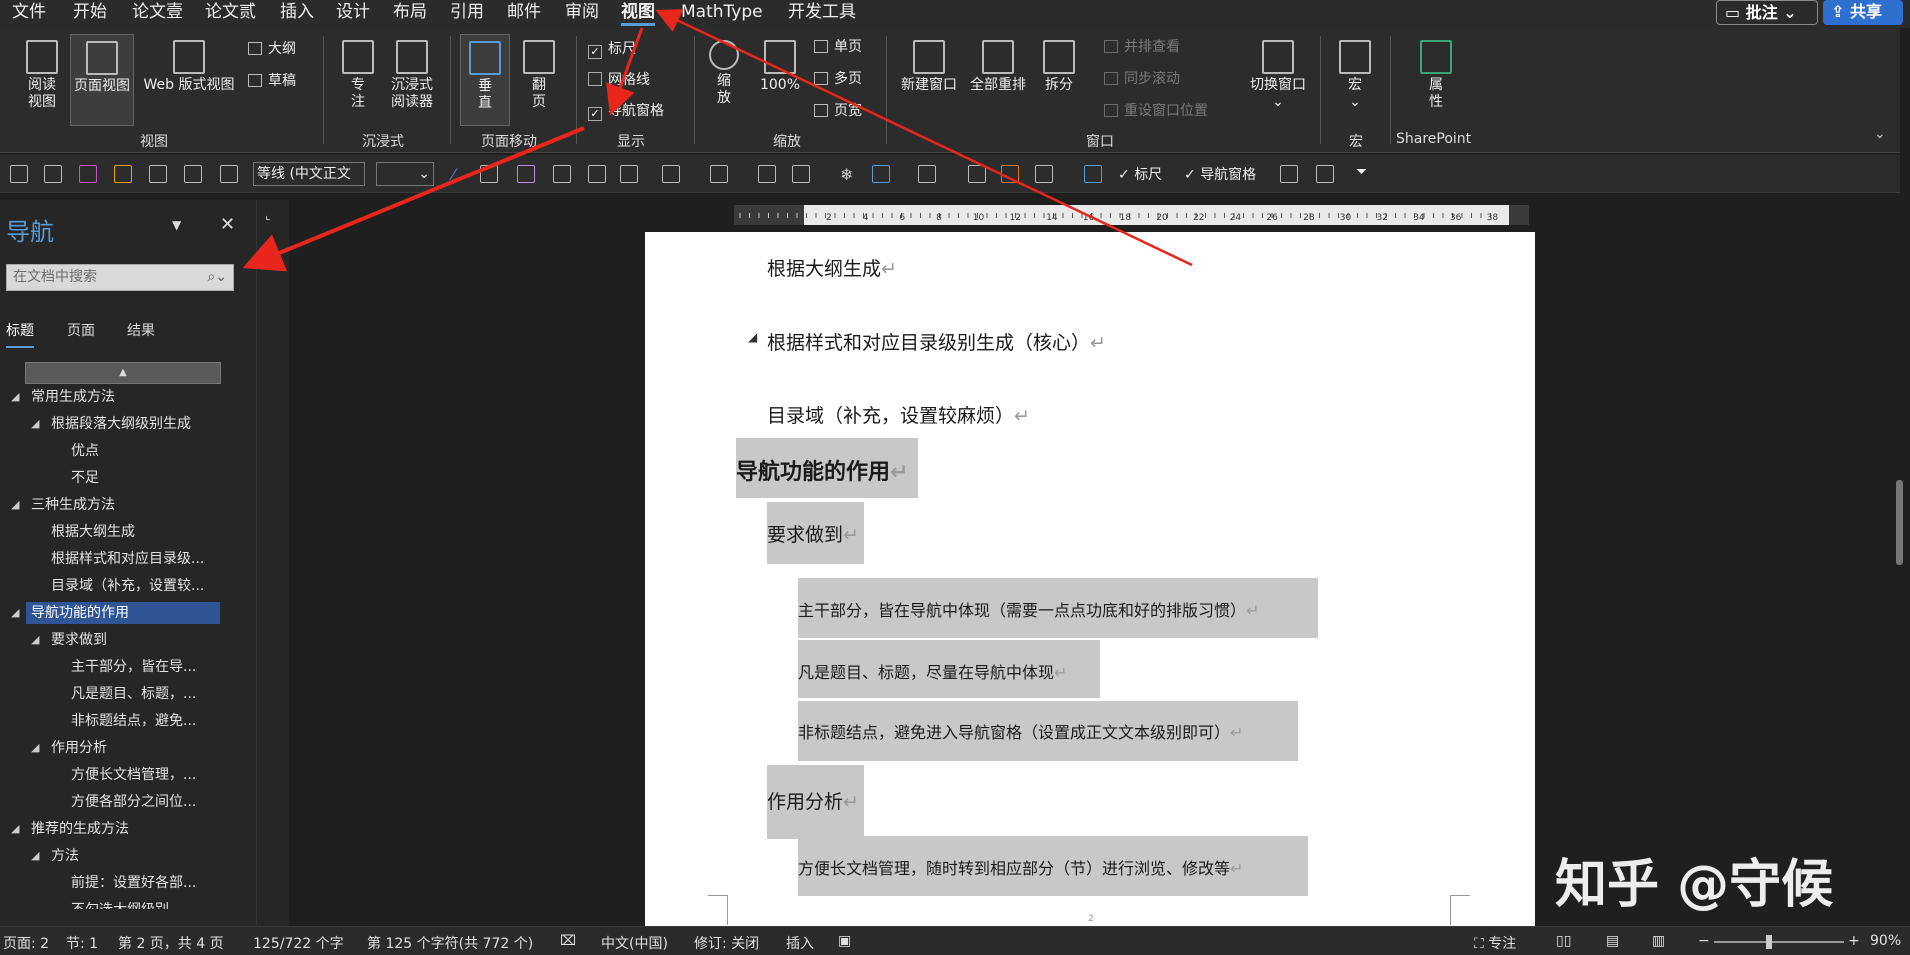 The width and height of the screenshot is (1910, 955). I want to click on menu-developer: 开发工具, so click(822, 13).